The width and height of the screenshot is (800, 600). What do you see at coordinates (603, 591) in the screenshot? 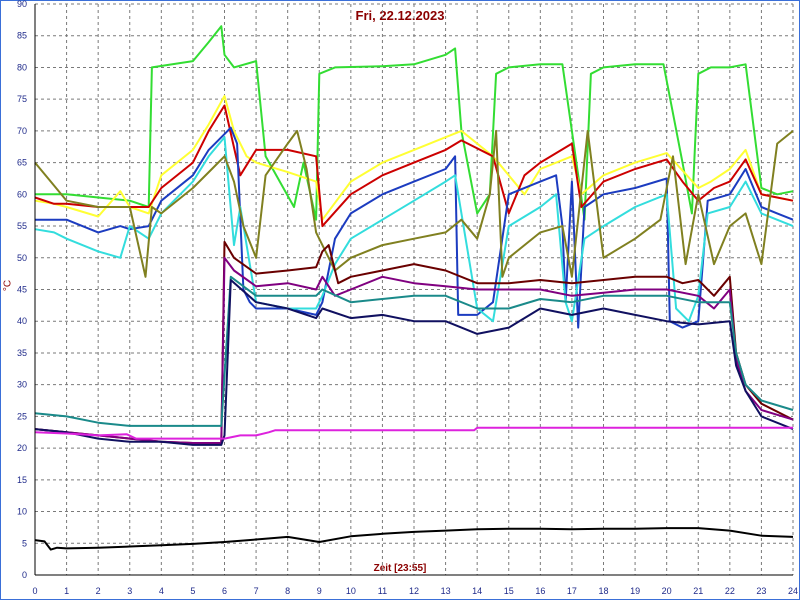
I see `x-tick-label: 18` at bounding box center [603, 591].